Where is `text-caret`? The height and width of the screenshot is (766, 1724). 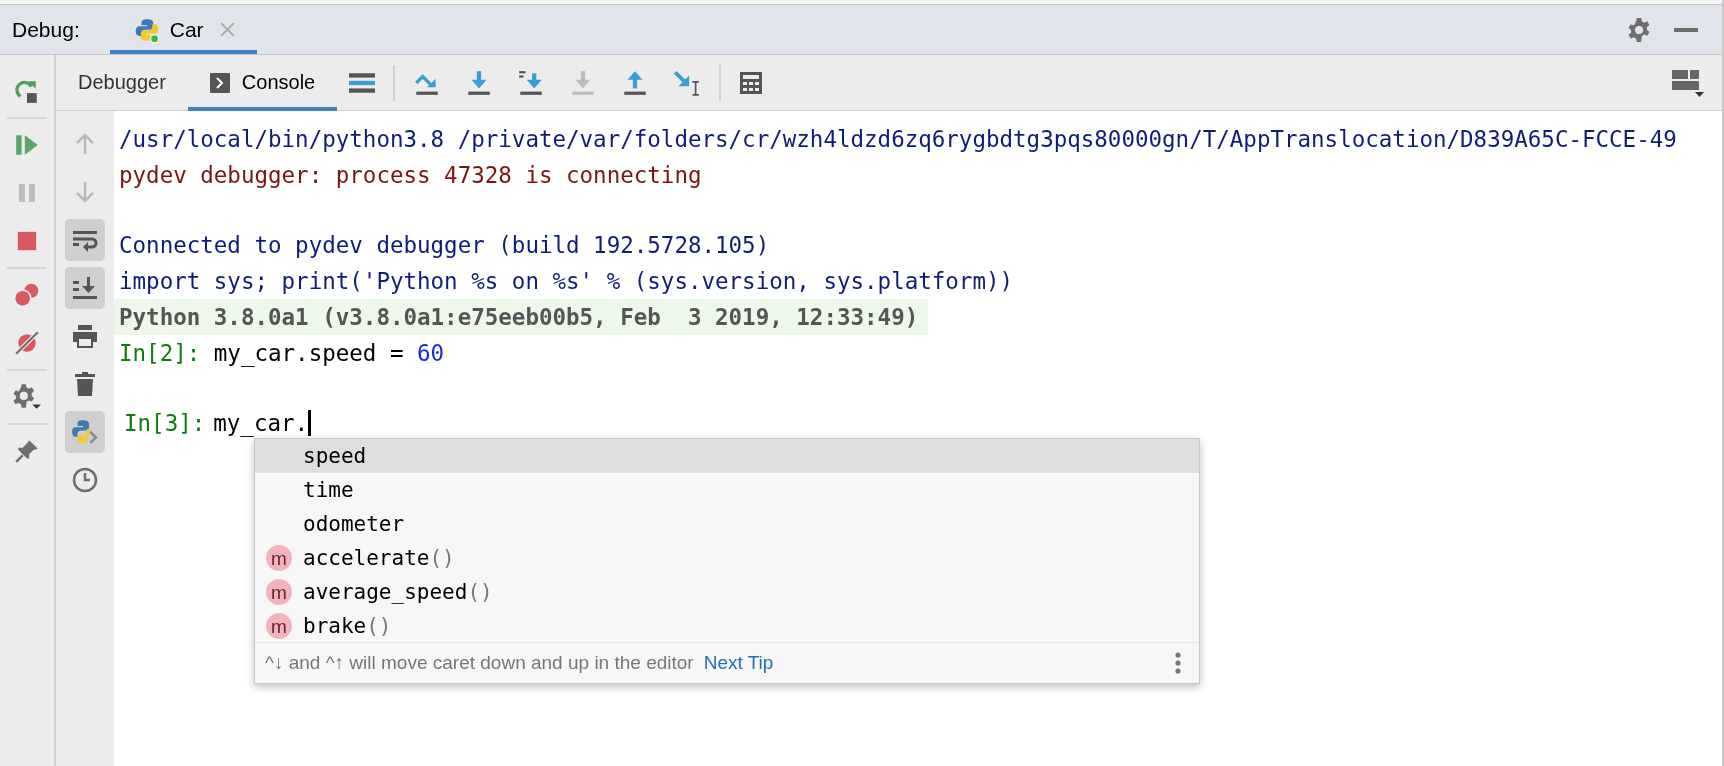 text-caret is located at coordinates (310, 423).